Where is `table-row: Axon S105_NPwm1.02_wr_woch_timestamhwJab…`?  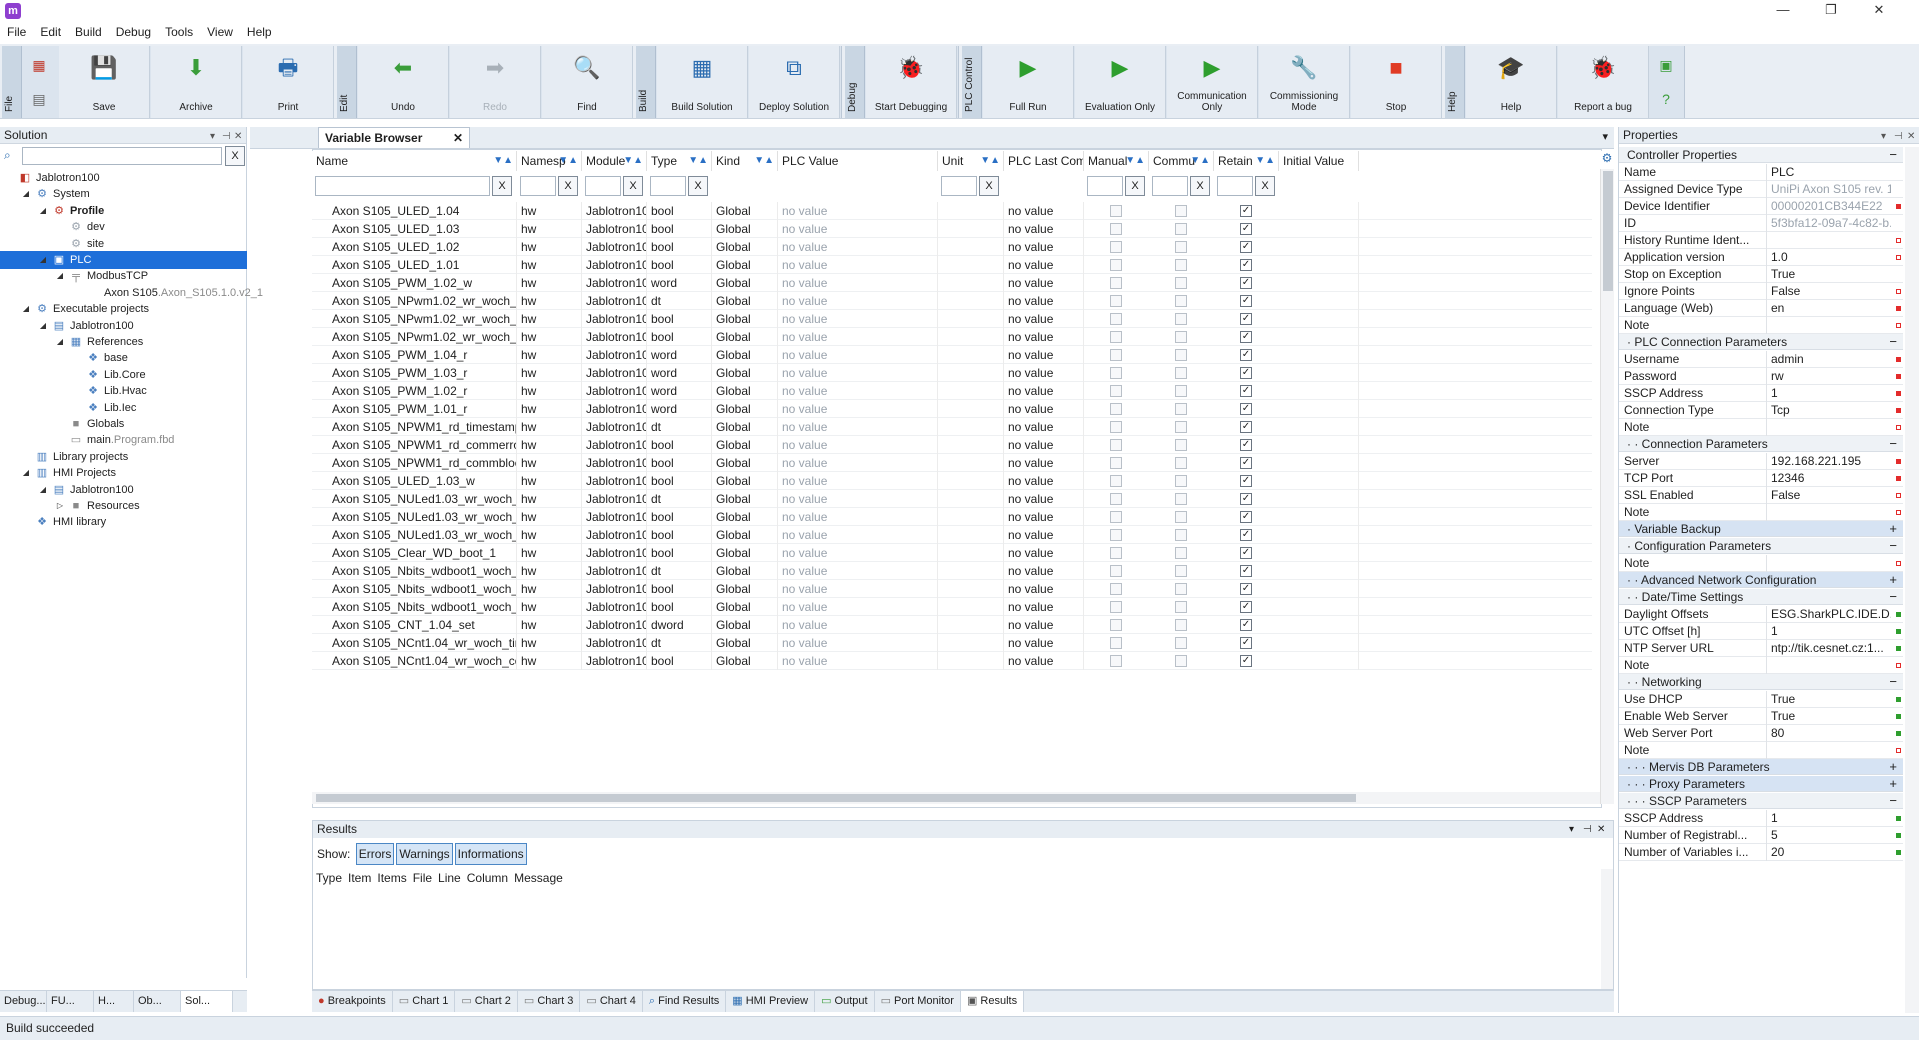 table-row: Axon S105_NPwm1.02_wr_woch_timestamhwJab… is located at coordinates (952, 301).